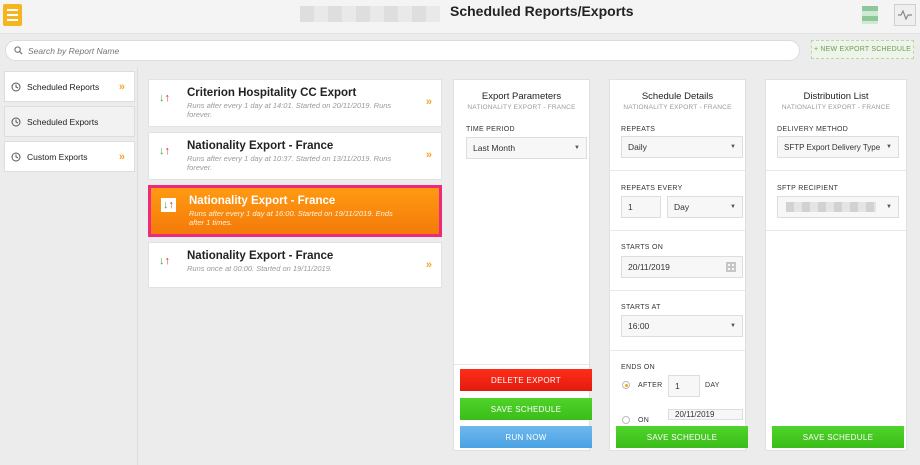 The image size is (920, 465). I want to click on time-period-value: Last Month, so click(494, 148).